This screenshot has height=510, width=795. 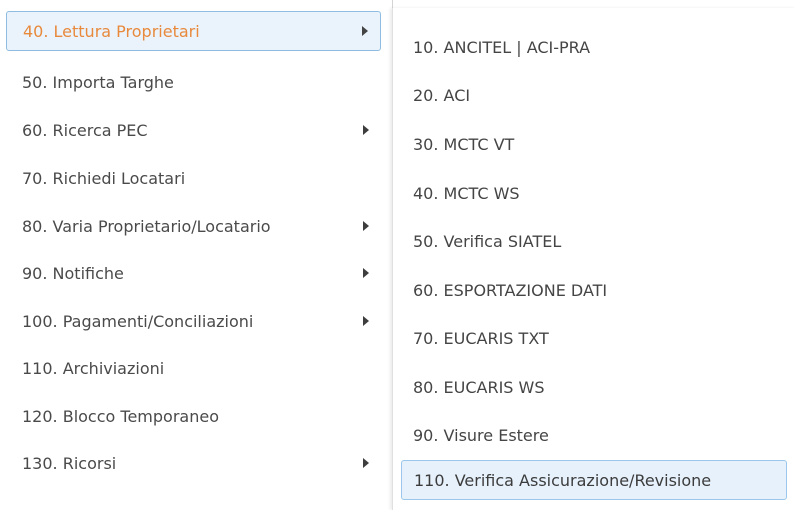 What do you see at coordinates (73, 273) in the screenshot?
I see `menu-item-label: 90. Notifiche` at bounding box center [73, 273].